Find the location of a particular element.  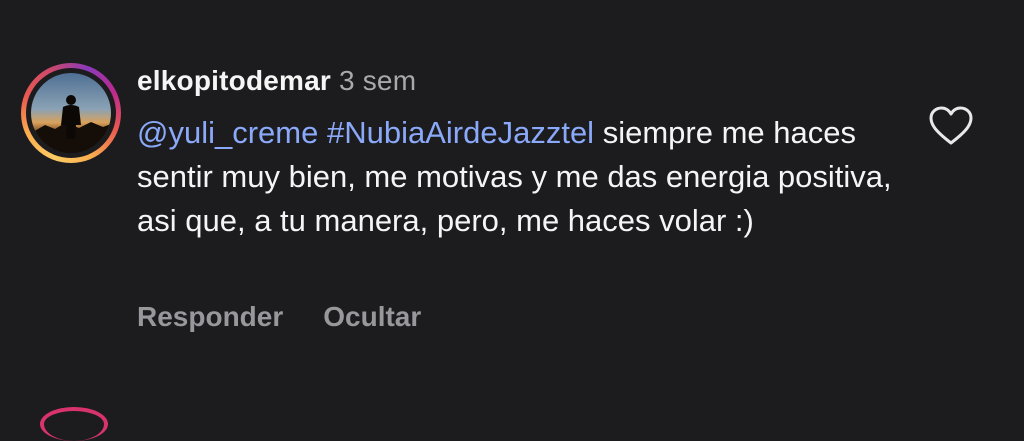

avatar is located at coordinates (71, 113).